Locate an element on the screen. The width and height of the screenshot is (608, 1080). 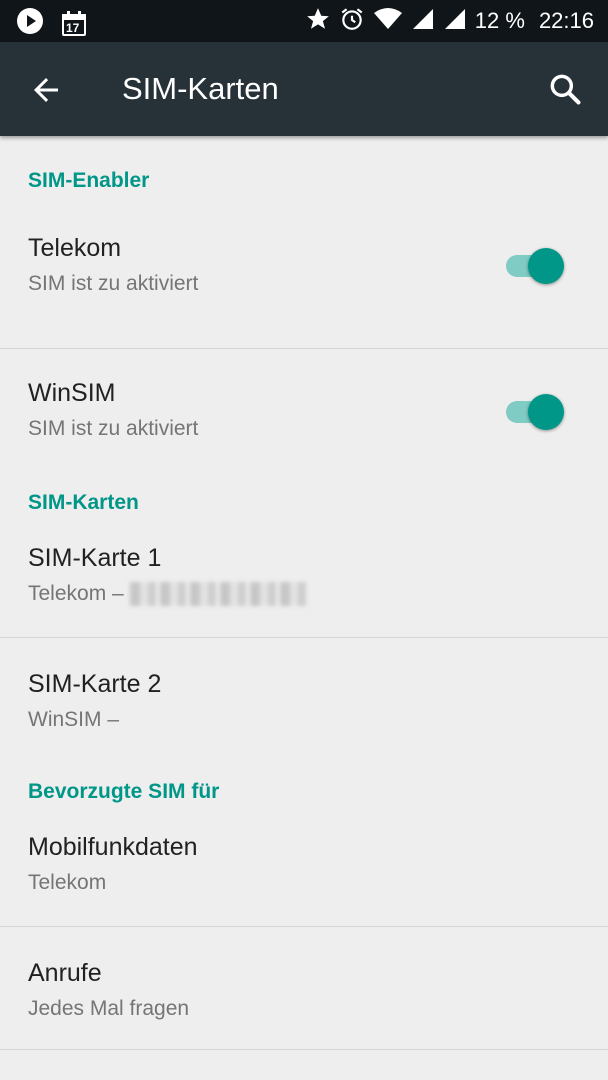
page-title: SIM-Karten is located at coordinates (200, 88).